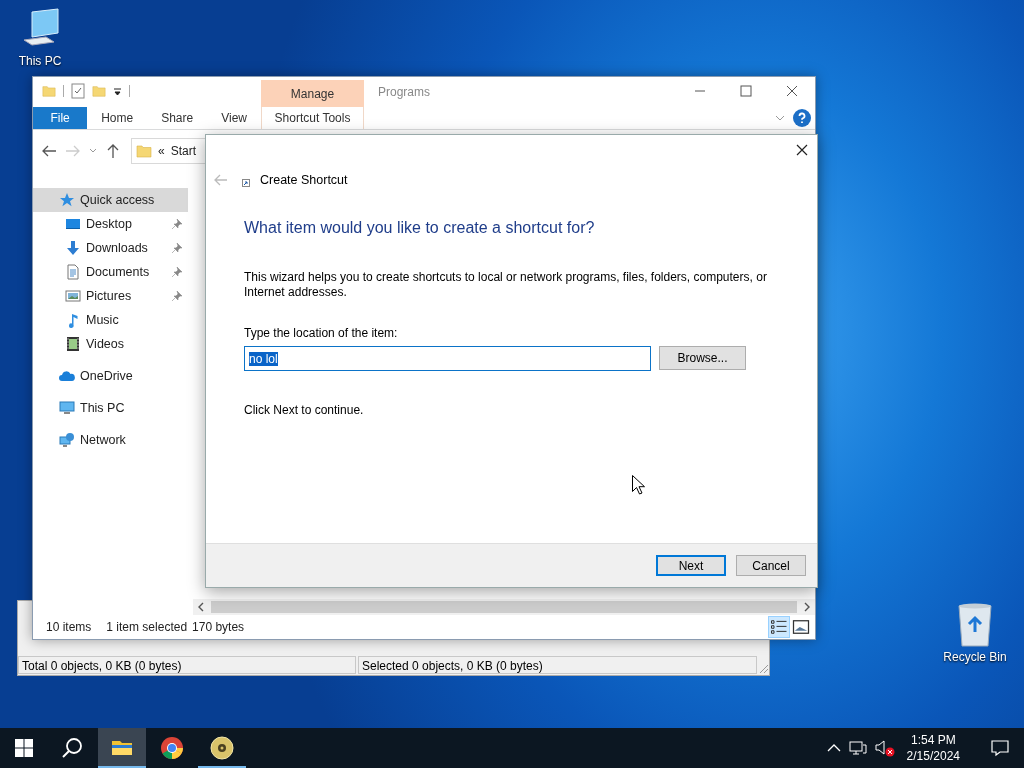  What do you see at coordinates (67, 408) in the screenshot?
I see `monitor-icon` at bounding box center [67, 408].